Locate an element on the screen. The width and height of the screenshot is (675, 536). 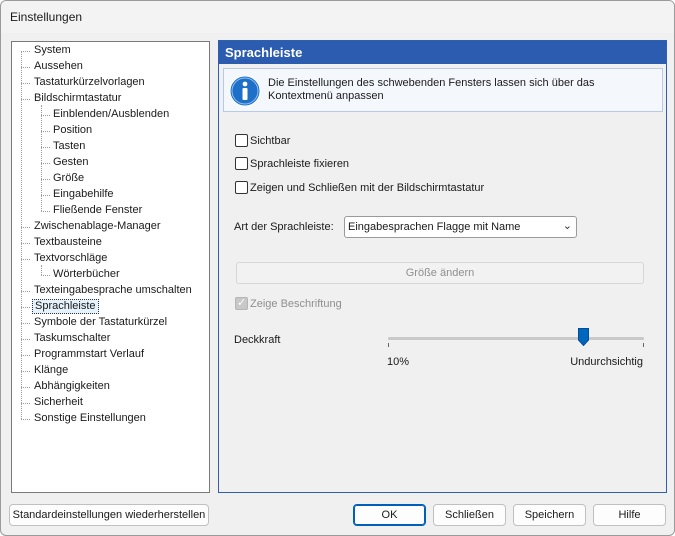
tree-item-größe: Größe is located at coordinates (68, 178).